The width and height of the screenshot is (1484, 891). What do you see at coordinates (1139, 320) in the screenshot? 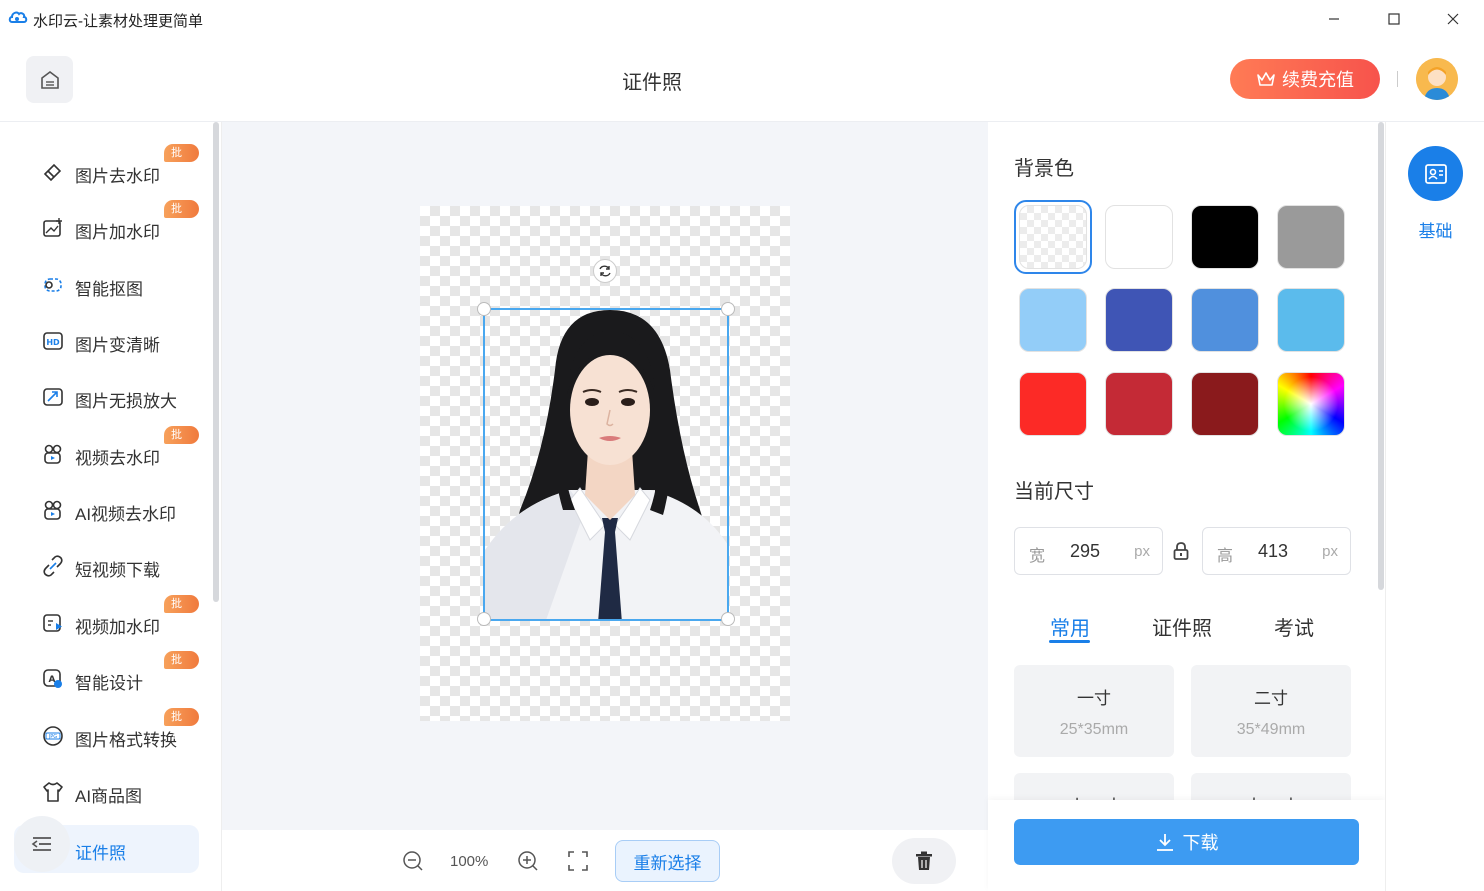
I see `swatch-dark-blue` at bounding box center [1139, 320].